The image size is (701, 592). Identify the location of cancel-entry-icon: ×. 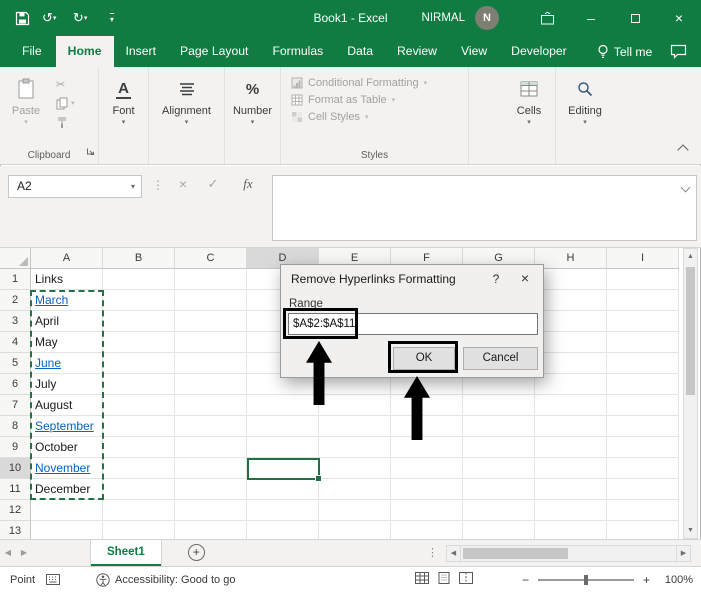
(183, 184).